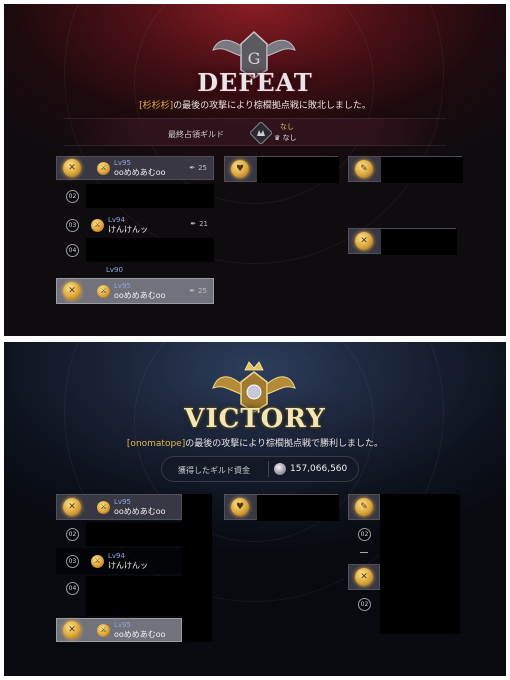 Image resolution: width=510 pixels, height=680 pixels. What do you see at coordinates (255, 82) in the screenshot?
I see `defeat-title: DEFEAT` at bounding box center [255, 82].